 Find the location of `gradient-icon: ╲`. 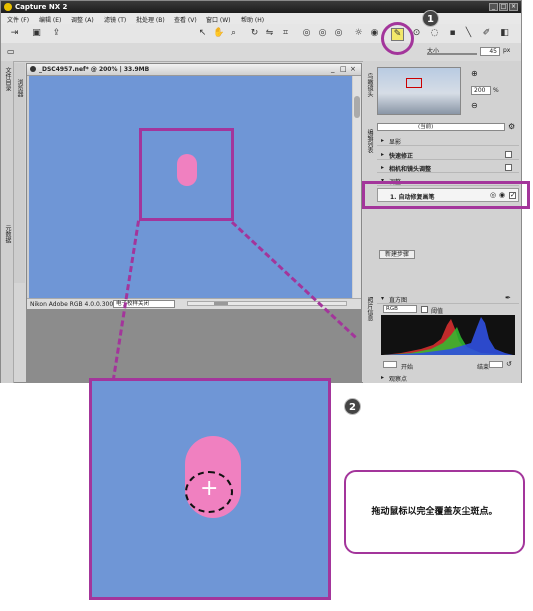

gradient-icon: ╲ is located at coordinates (468, 33).